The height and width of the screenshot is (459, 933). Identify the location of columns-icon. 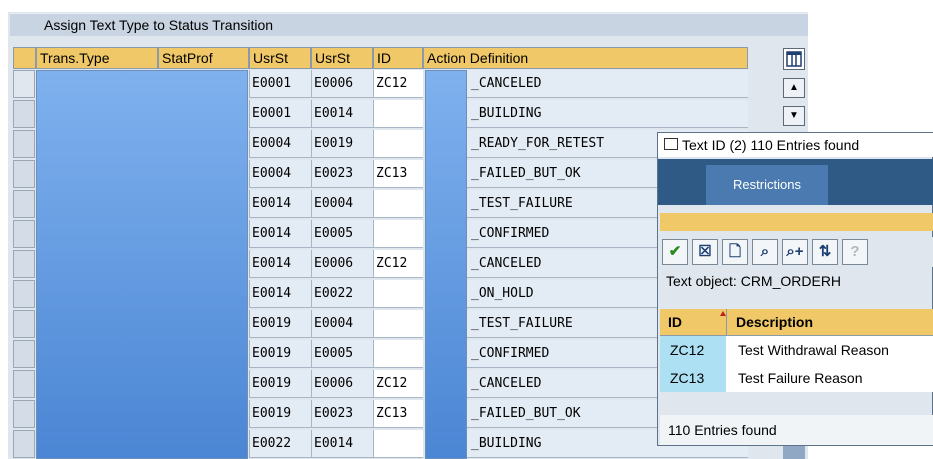
(794, 59).